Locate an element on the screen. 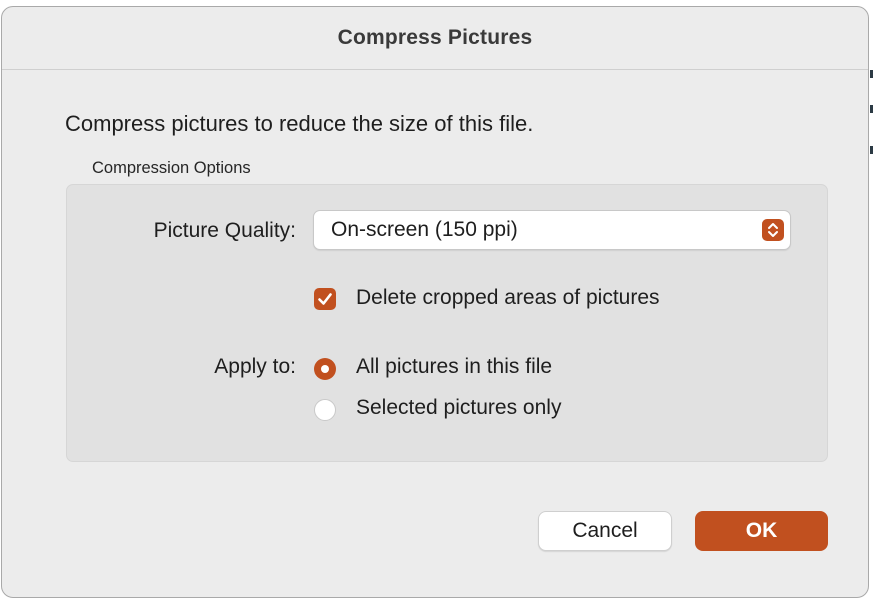  dialog-titlebar: Compress Pictures is located at coordinates (435, 38).